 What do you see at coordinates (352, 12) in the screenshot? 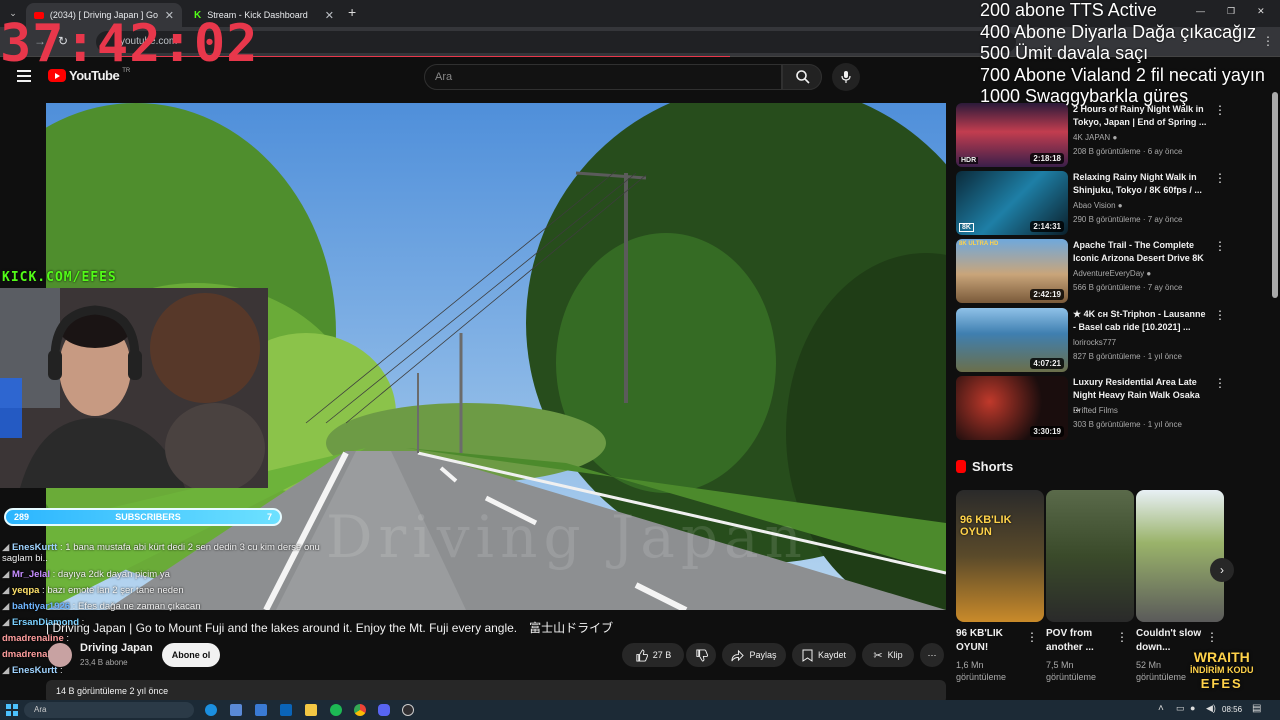
I see `new-tab-button: +` at bounding box center [352, 12].